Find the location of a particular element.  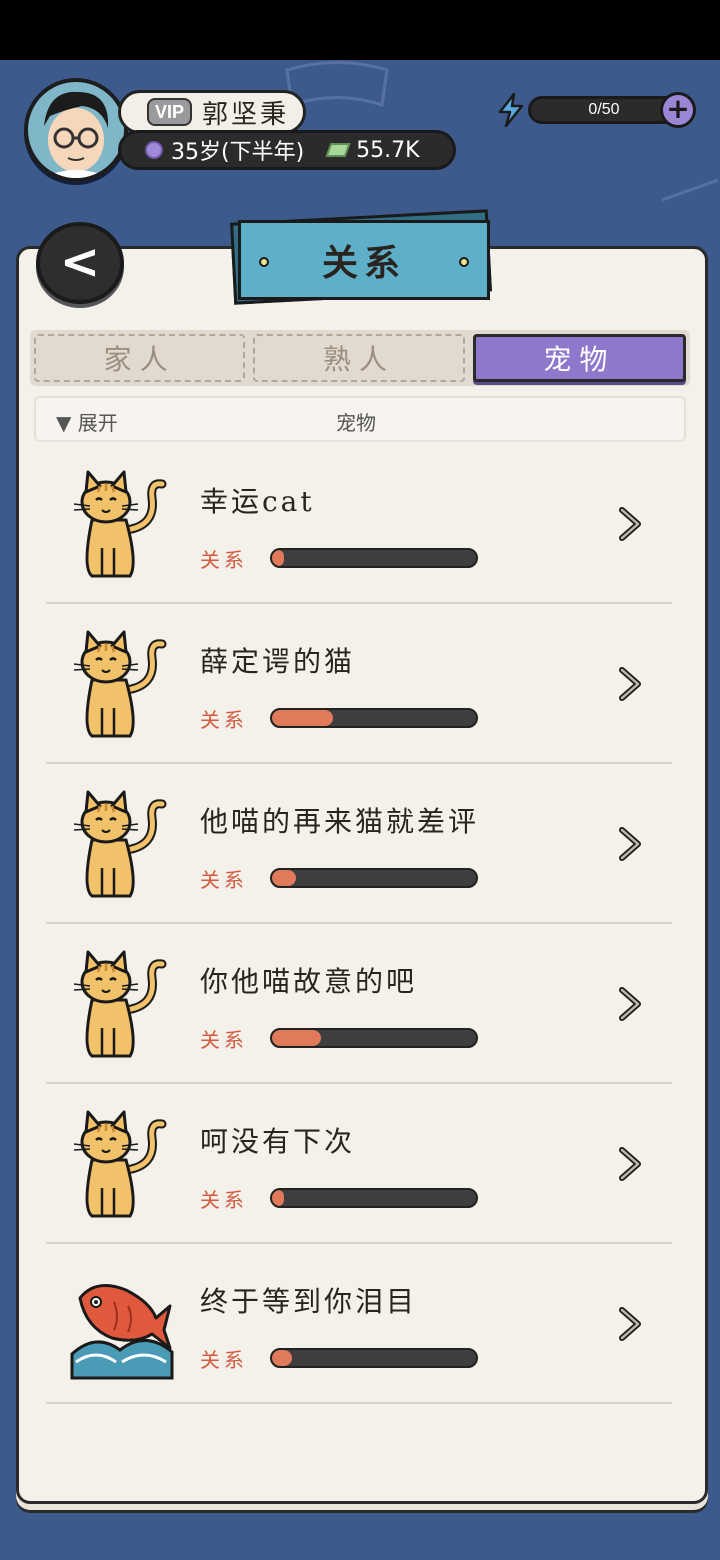

tab-acquaintance: 熟人 is located at coordinates (359, 358).